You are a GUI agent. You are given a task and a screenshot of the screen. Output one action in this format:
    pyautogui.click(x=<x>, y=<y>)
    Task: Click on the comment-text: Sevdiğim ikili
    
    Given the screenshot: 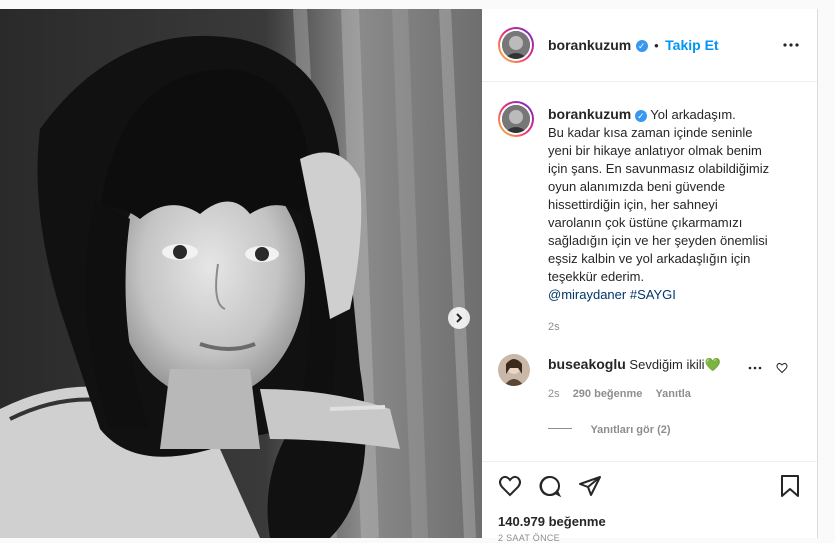 What is the action you would take?
    pyautogui.click(x=667, y=364)
    